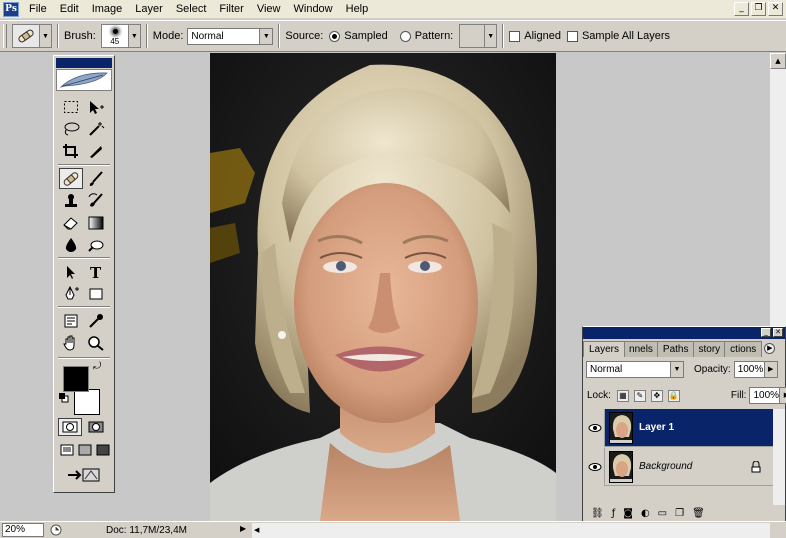 The height and width of the screenshot is (538, 786). What do you see at coordinates (96, 271) in the screenshot?
I see `type-tool: T` at bounding box center [96, 271].